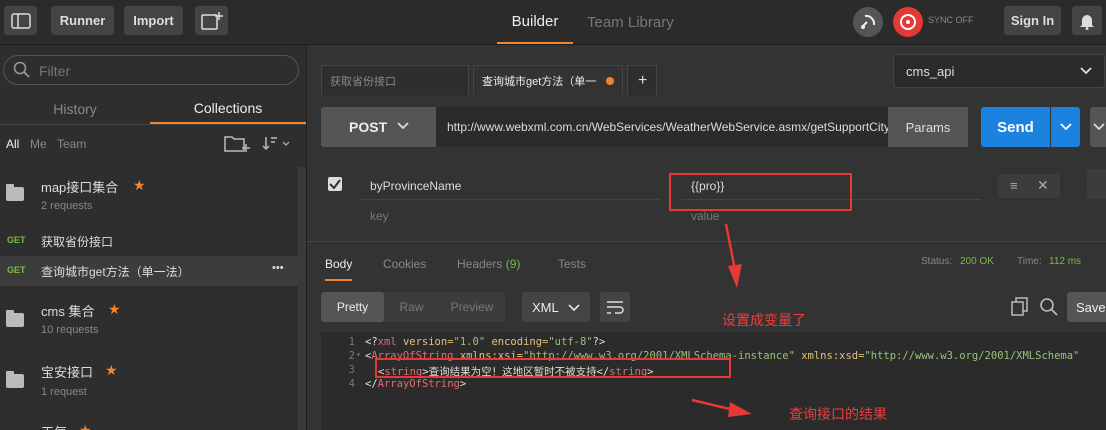 The height and width of the screenshot is (430, 1106). What do you see at coordinates (510, 217) in the screenshot?
I see `new-param-key-input: key` at bounding box center [510, 217].